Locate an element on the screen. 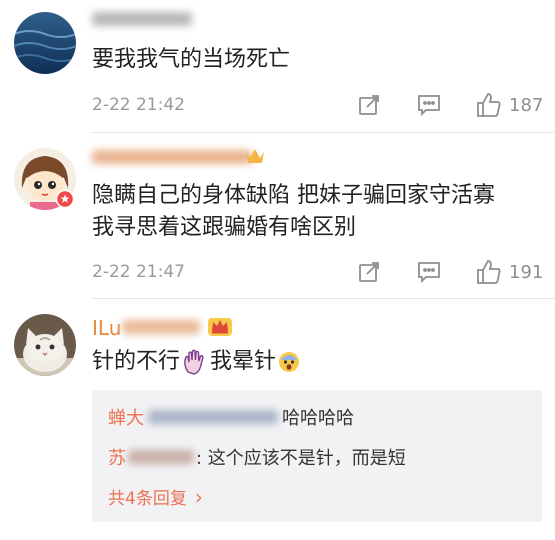 Image resolution: width=555 pixels, height=540 pixels. like-count: 187 is located at coordinates (526, 105).